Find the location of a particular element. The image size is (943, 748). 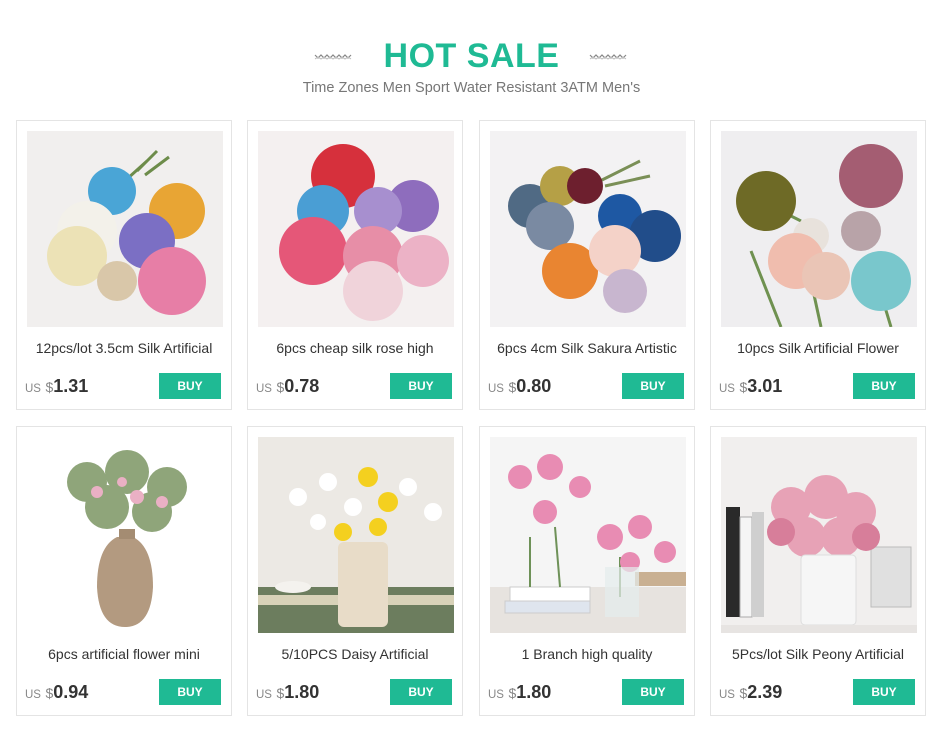

product-card: 6pcs artificial flower mini US $0.94 BUY is located at coordinates (124, 571).